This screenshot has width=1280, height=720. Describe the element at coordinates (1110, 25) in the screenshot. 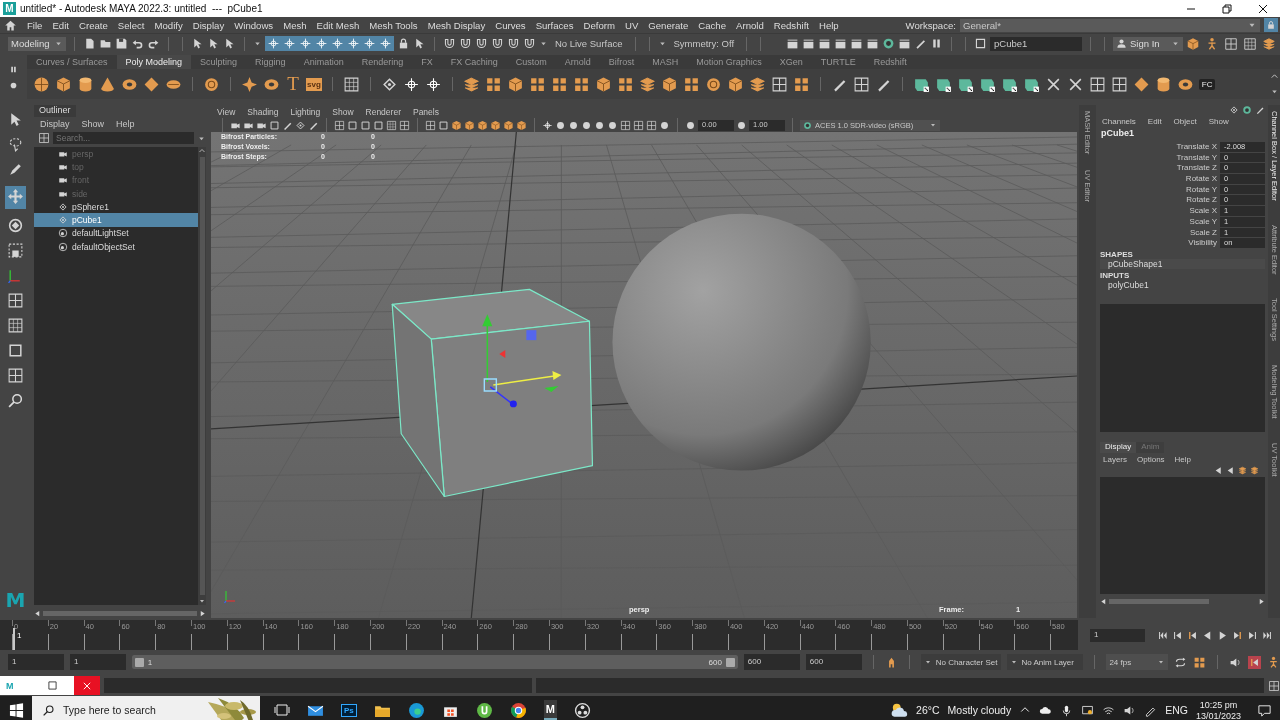

I see `workspace-dropdown: General*` at that location.